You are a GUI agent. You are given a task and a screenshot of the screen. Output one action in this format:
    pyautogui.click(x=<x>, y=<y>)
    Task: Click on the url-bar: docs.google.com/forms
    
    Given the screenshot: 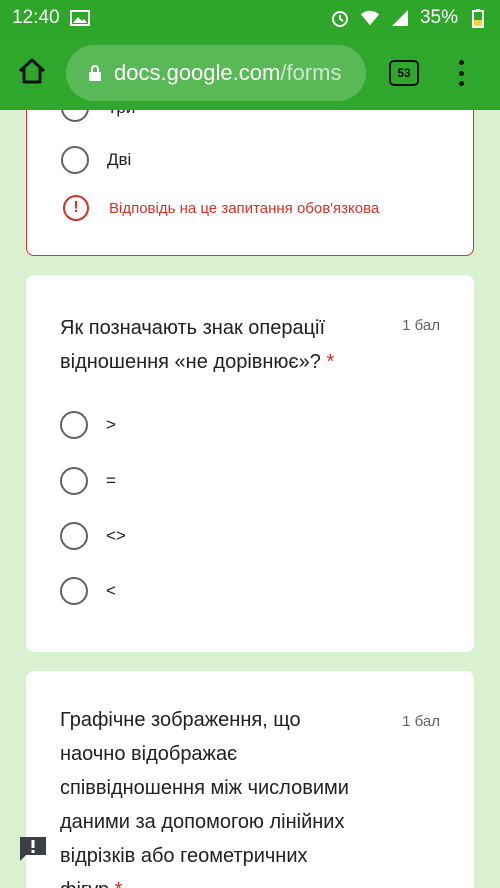 What is the action you would take?
    pyautogui.click(x=216, y=73)
    